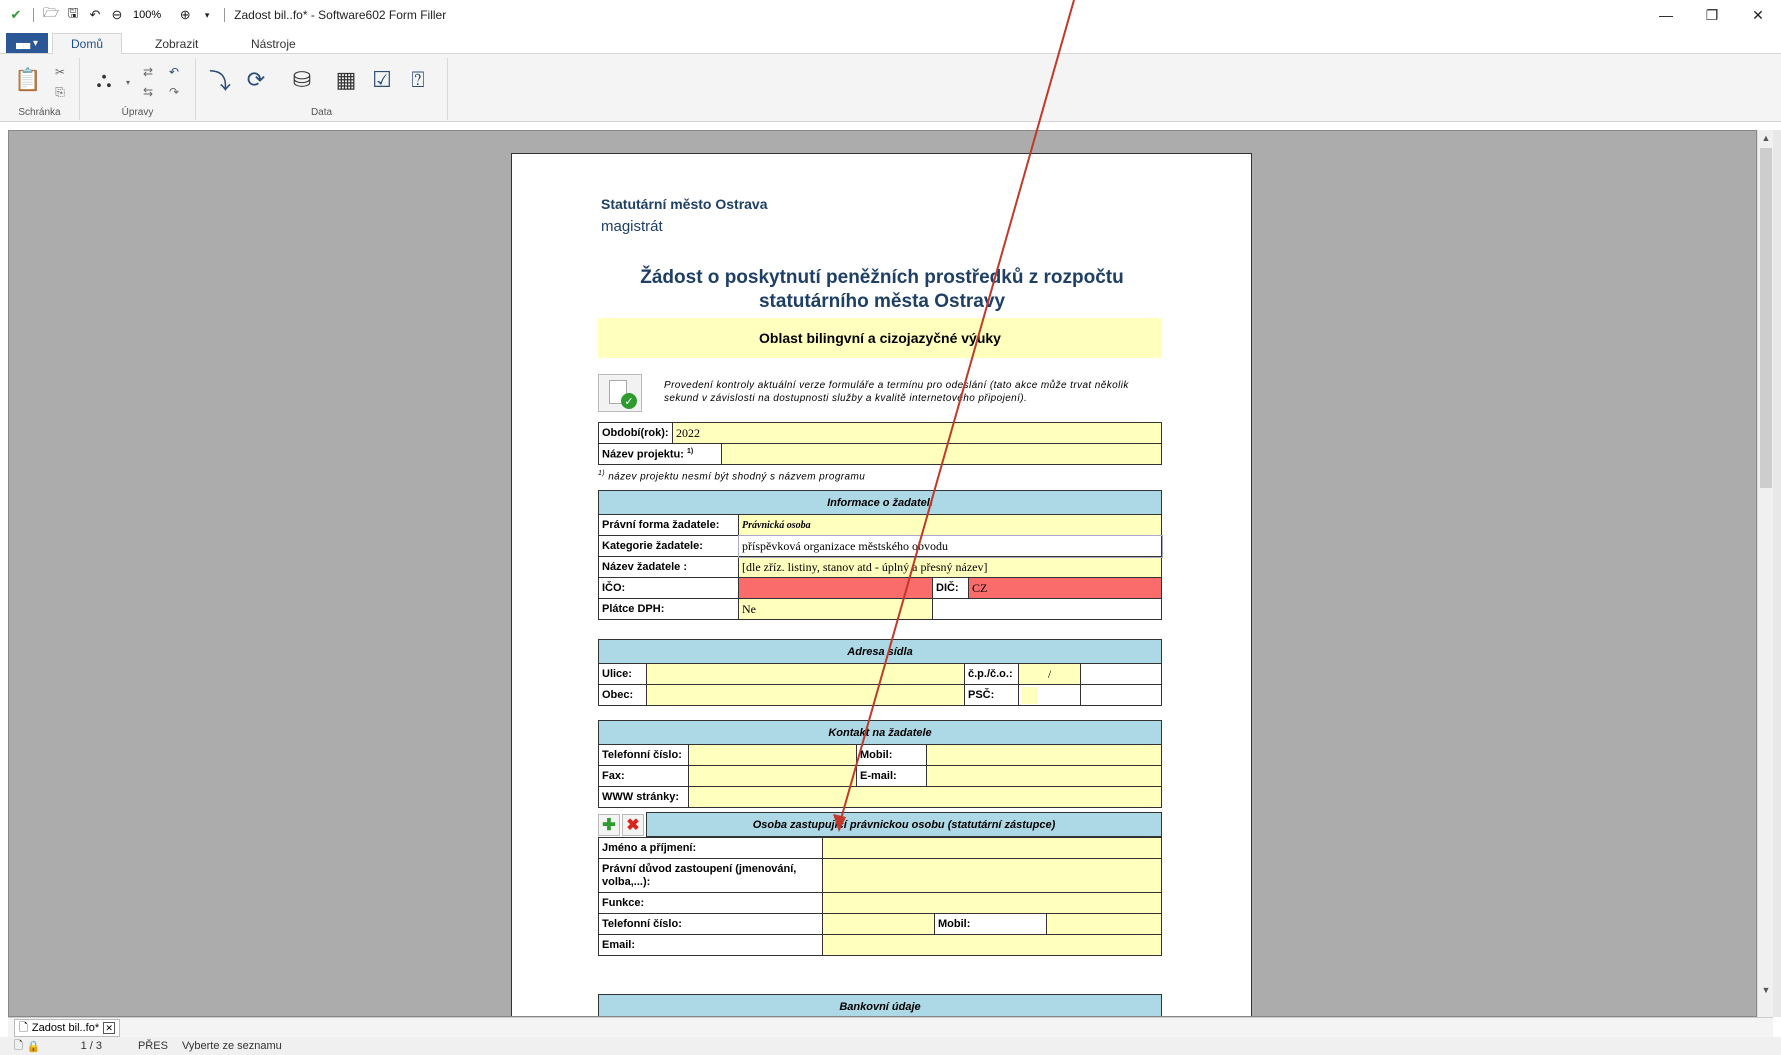  What do you see at coordinates (880, 502) in the screenshot?
I see `section-header: Informace o žadateli` at bounding box center [880, 502].